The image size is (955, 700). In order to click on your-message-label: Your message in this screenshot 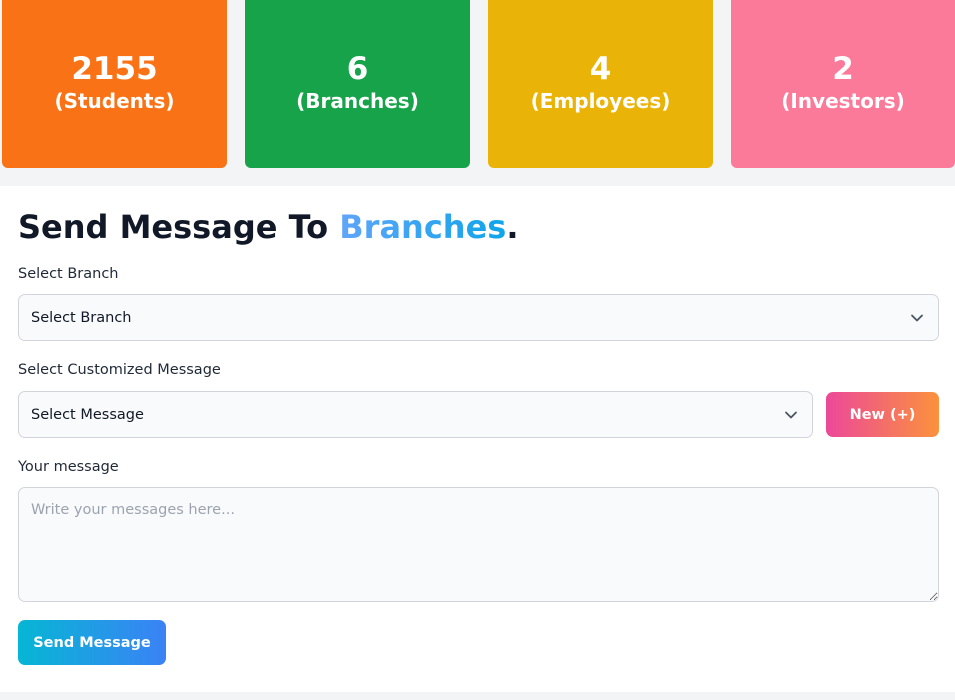, I will do `click(68, 467)`.